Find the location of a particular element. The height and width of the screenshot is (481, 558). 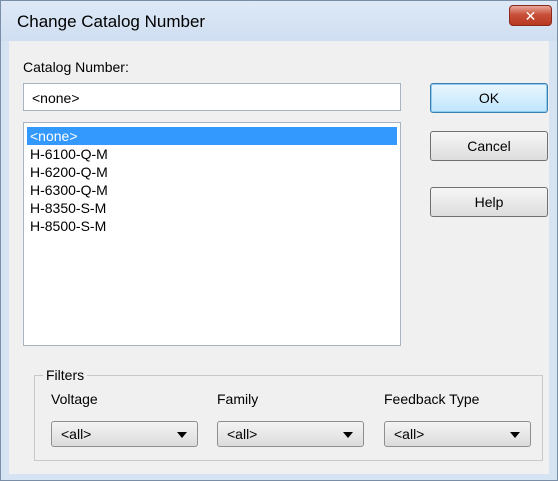

voltage-select: <all> is located at coordinates (124, 434).